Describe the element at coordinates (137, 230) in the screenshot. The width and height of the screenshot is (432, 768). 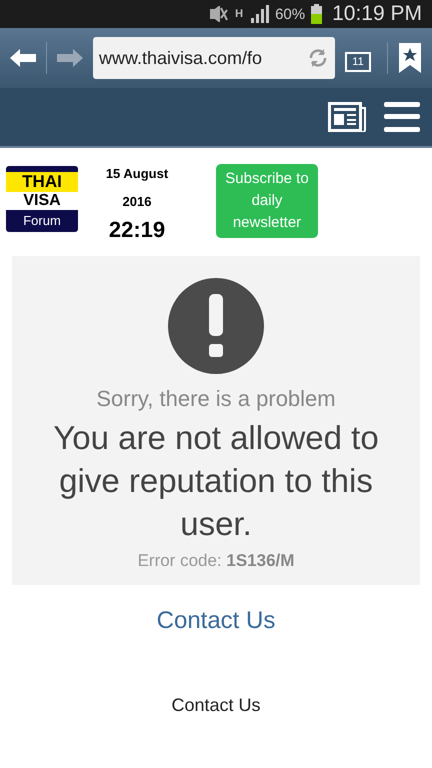
I see `time-label: 22:19` at that location.